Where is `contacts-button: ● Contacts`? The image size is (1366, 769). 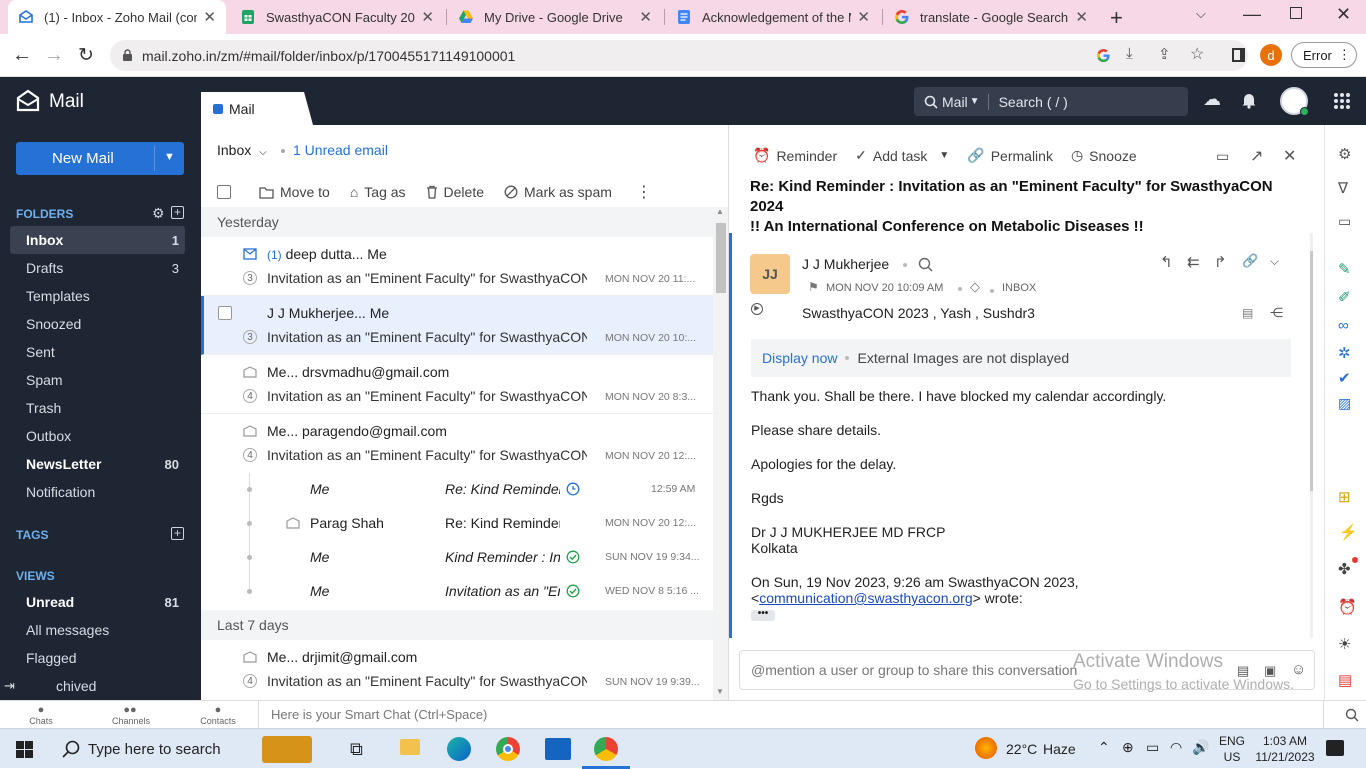 contacts-button: ● Contacts is located at coordinates (218, 715).